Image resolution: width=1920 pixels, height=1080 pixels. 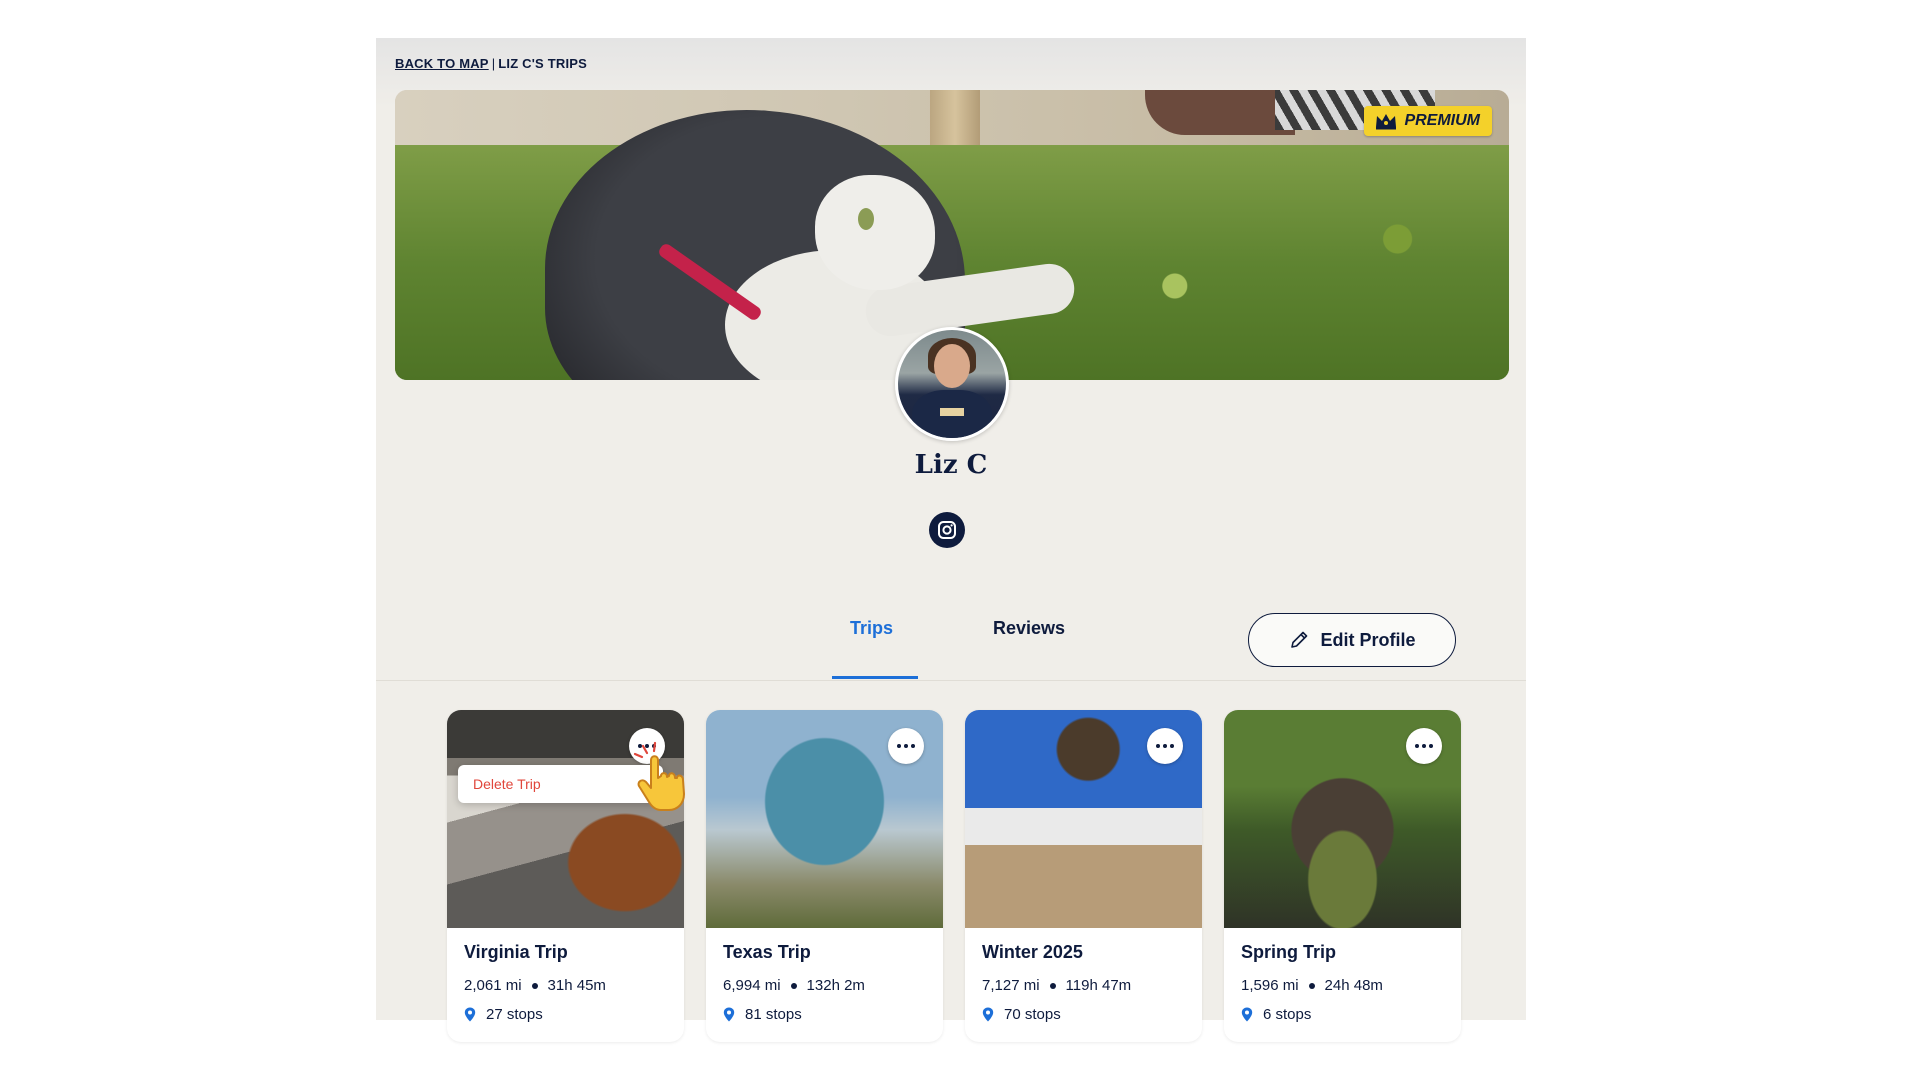 What do you see at coordinates (1098, 985) in the screenshot?
I see `trip-duration: 119h 47m` at bounding box center [1098, 985].